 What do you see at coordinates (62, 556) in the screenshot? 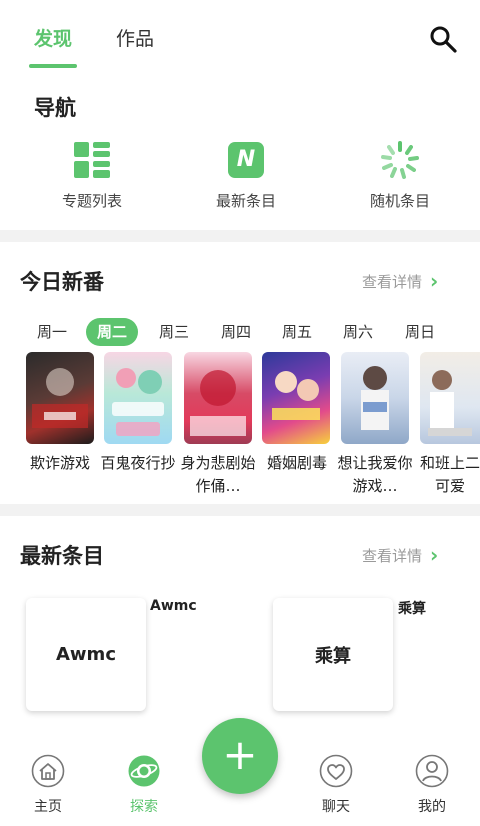
I see `latest-title: 最新条目` at bounding box center [62, 556].